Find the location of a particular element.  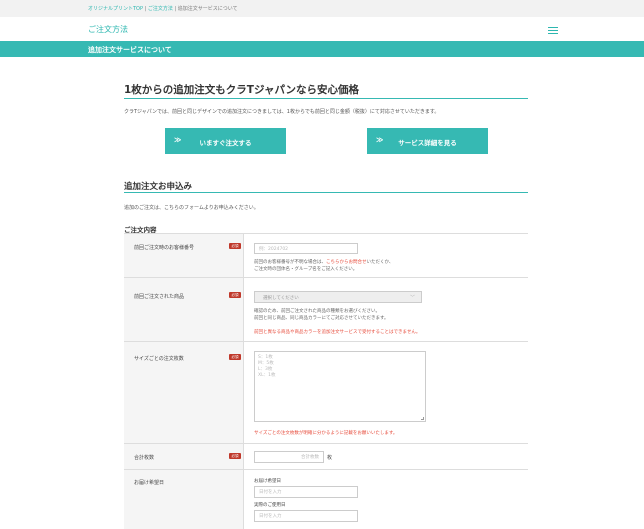

breadcrumb-order-link: ご注文方法 is located at coordinates (160, 9).